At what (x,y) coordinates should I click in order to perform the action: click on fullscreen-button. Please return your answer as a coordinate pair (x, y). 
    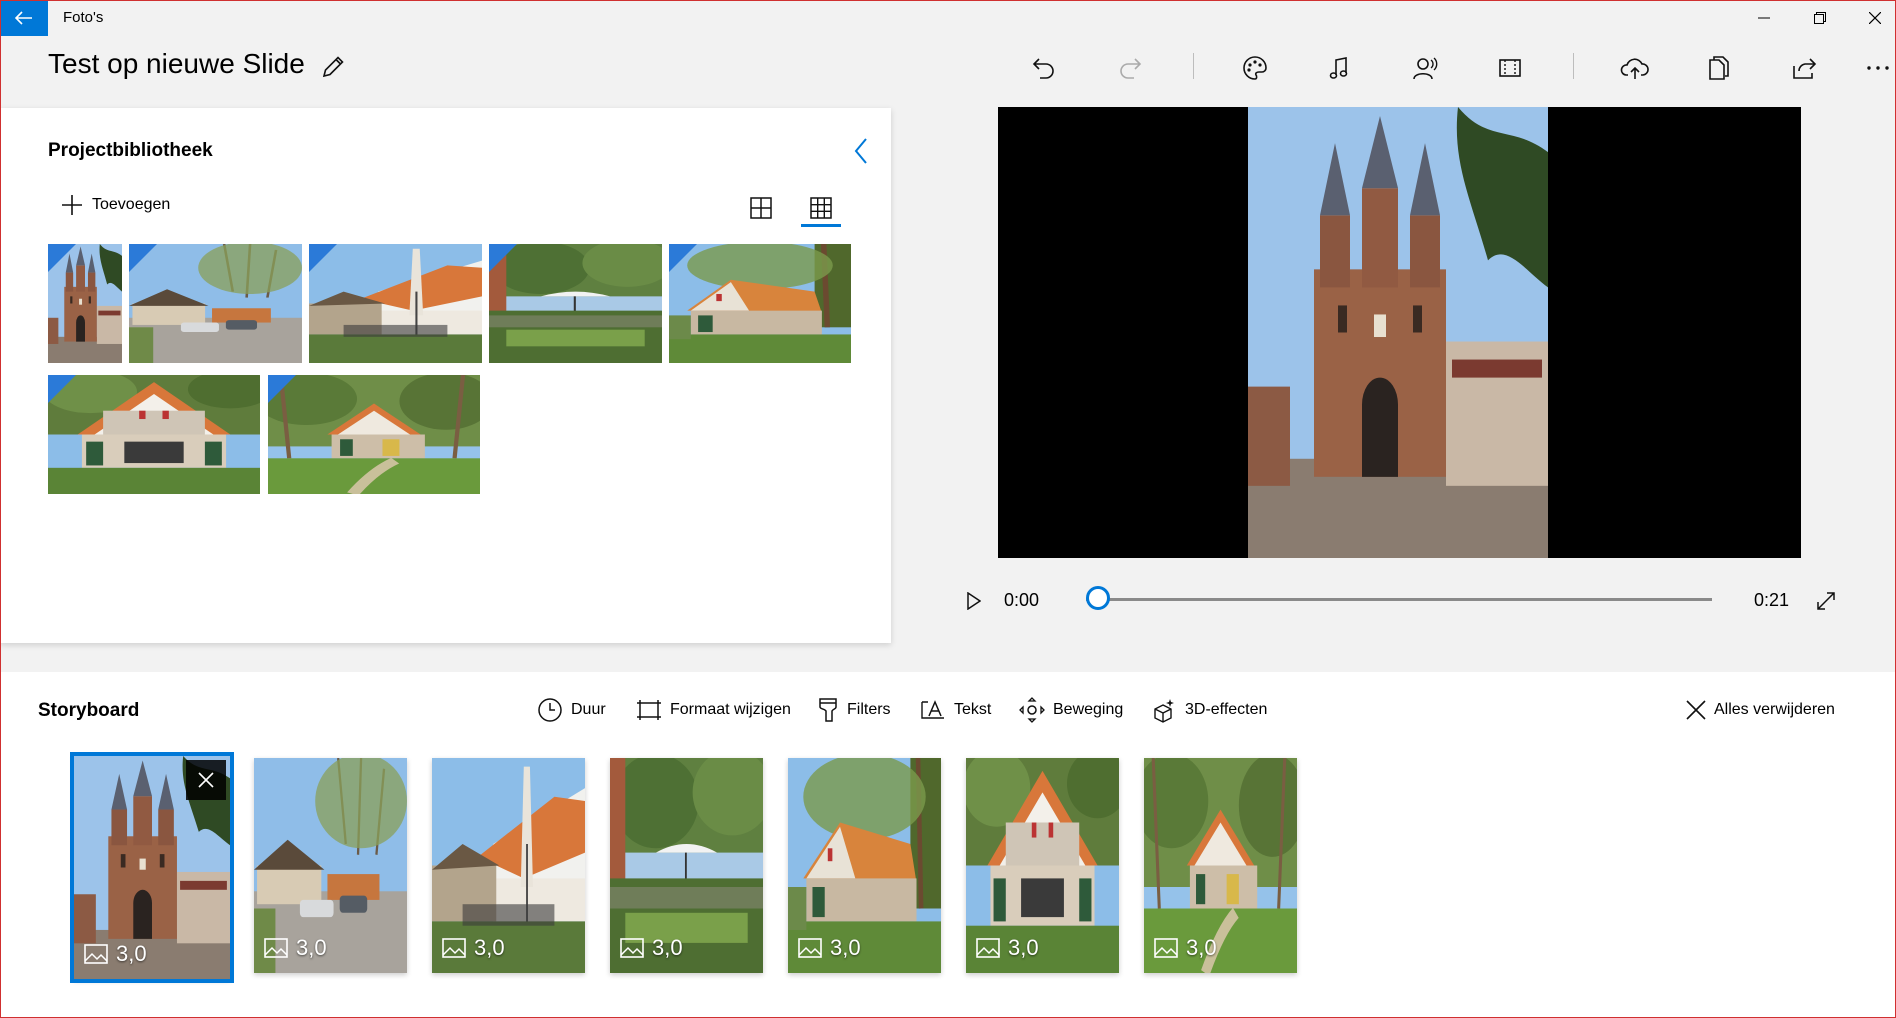
    Looking at the image, I should click on (1826, 601).